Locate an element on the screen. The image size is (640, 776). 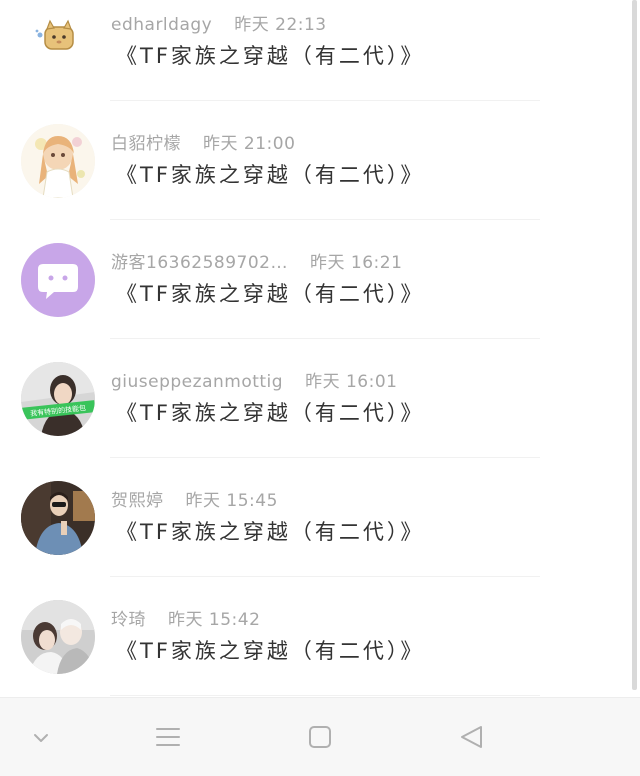
message-meta: 白貂柠檬 昨天 21:00 is located at coordinates (203, 141).